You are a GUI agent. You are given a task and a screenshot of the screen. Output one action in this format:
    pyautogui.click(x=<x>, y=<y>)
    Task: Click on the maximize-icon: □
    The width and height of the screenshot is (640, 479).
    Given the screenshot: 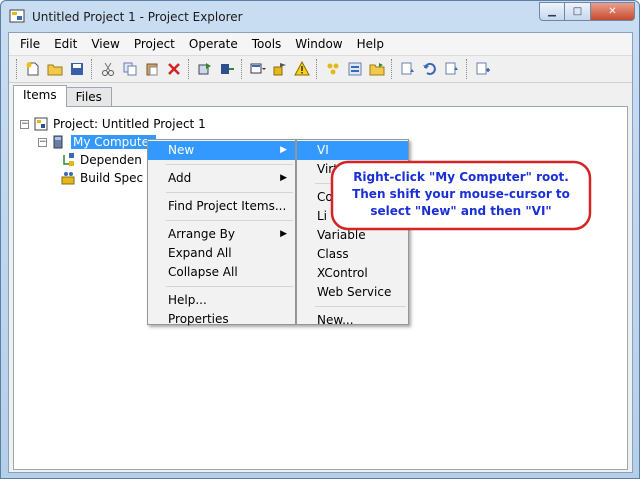 What is the action you would take?
    pyautogui.click(x=577, y=11)
    